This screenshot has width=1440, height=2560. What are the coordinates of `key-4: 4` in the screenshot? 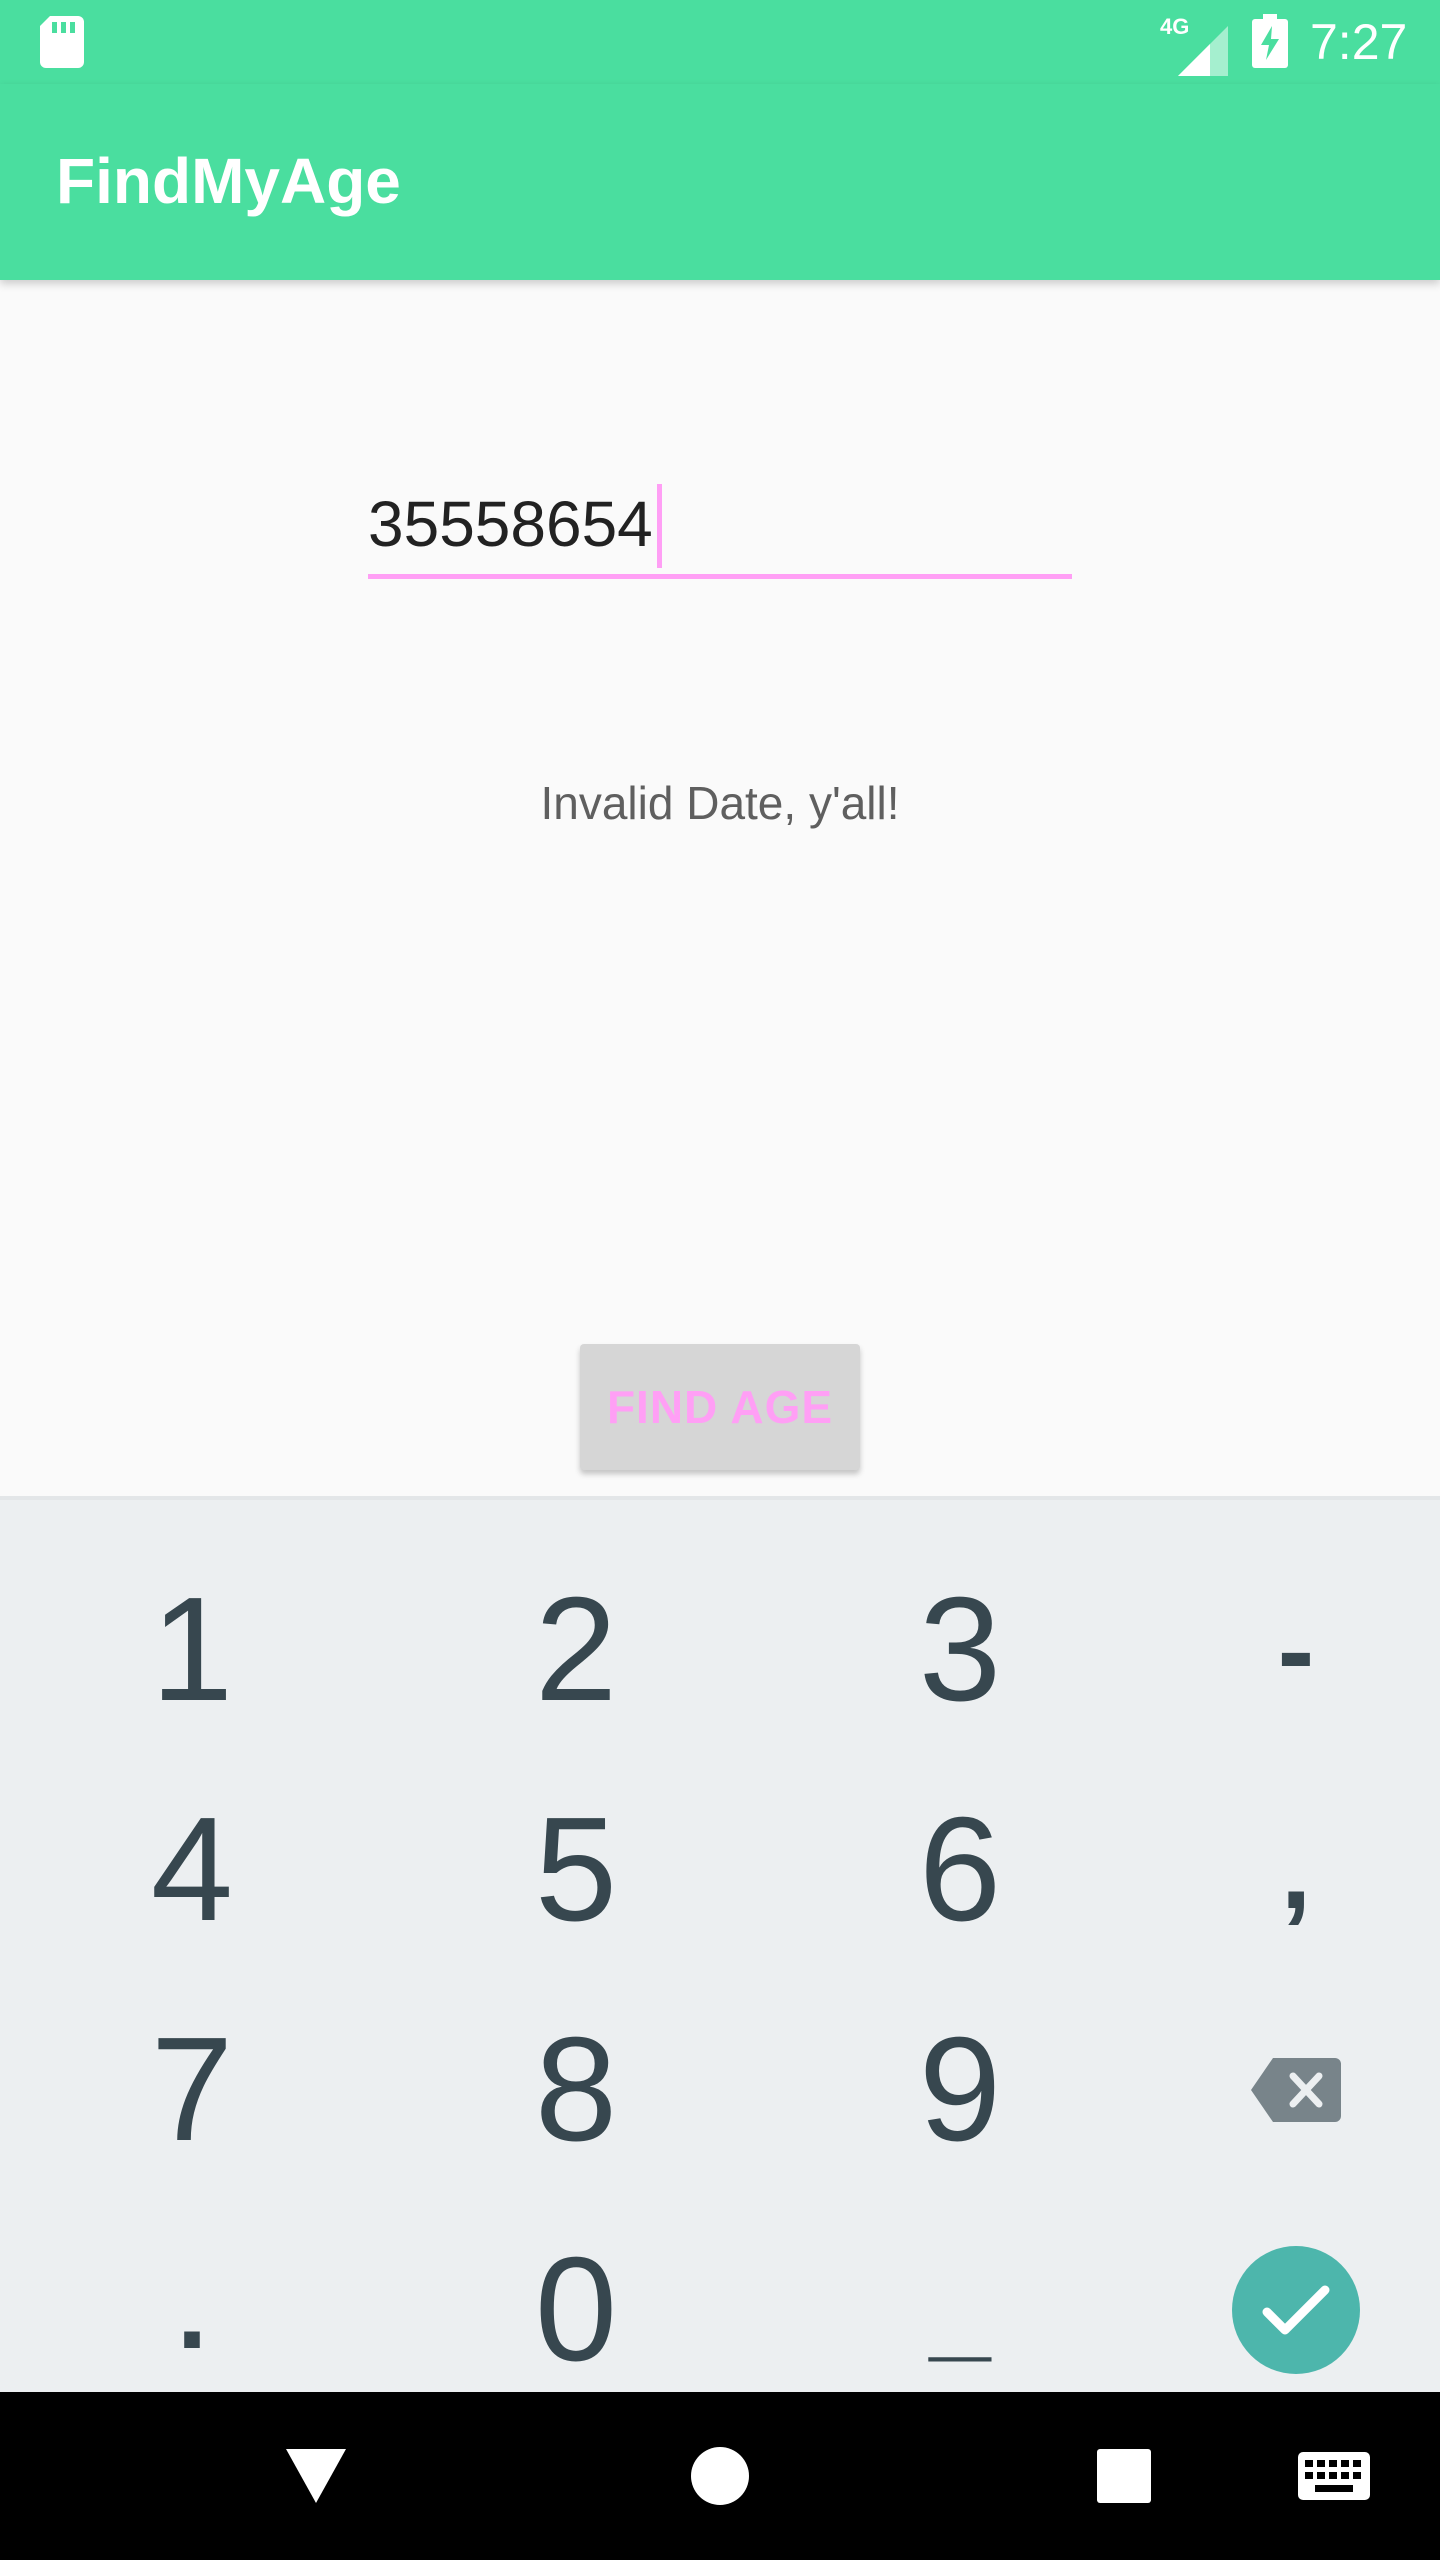 It's located at (192, 1870).